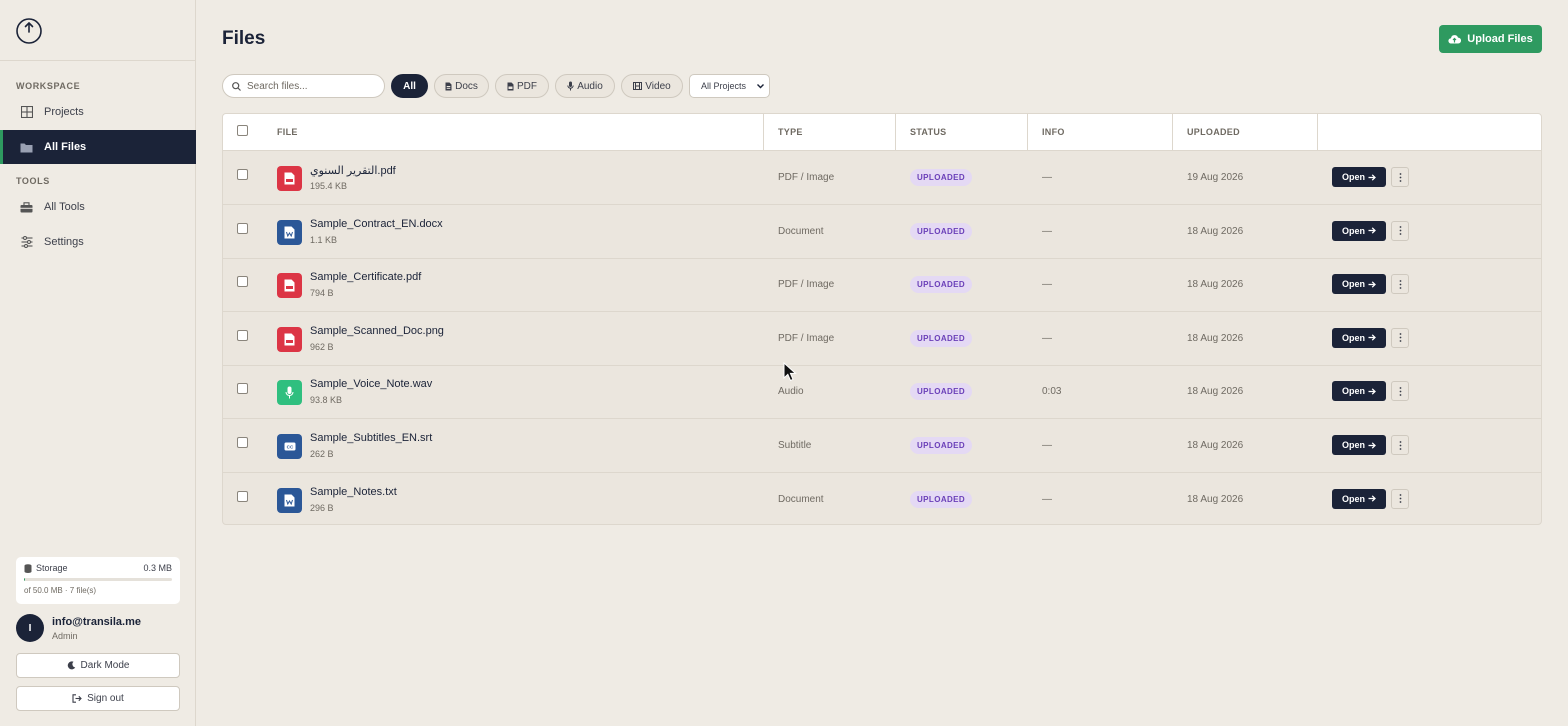  I want to click on storage-label: Storage, so click(52, 568).